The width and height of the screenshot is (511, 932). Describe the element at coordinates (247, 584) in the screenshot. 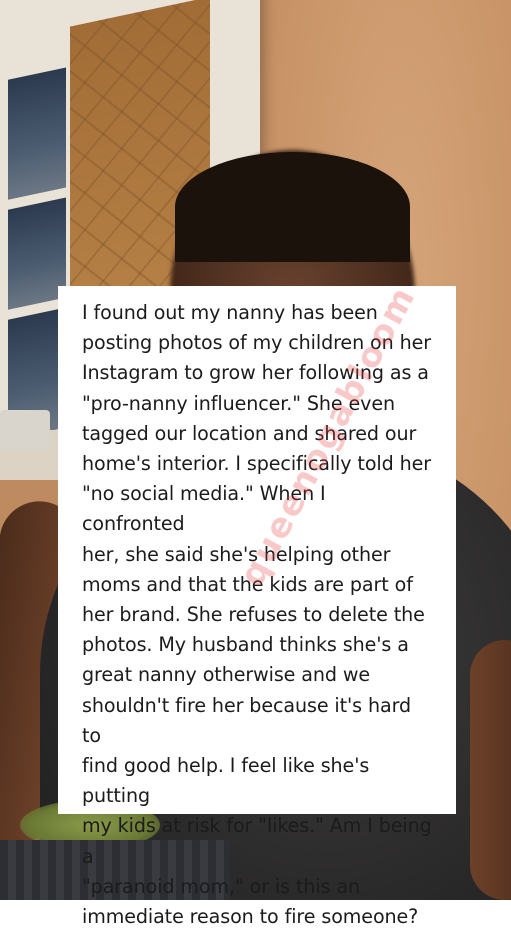

I see `post-line: moms and that the kids are part of` at that location.